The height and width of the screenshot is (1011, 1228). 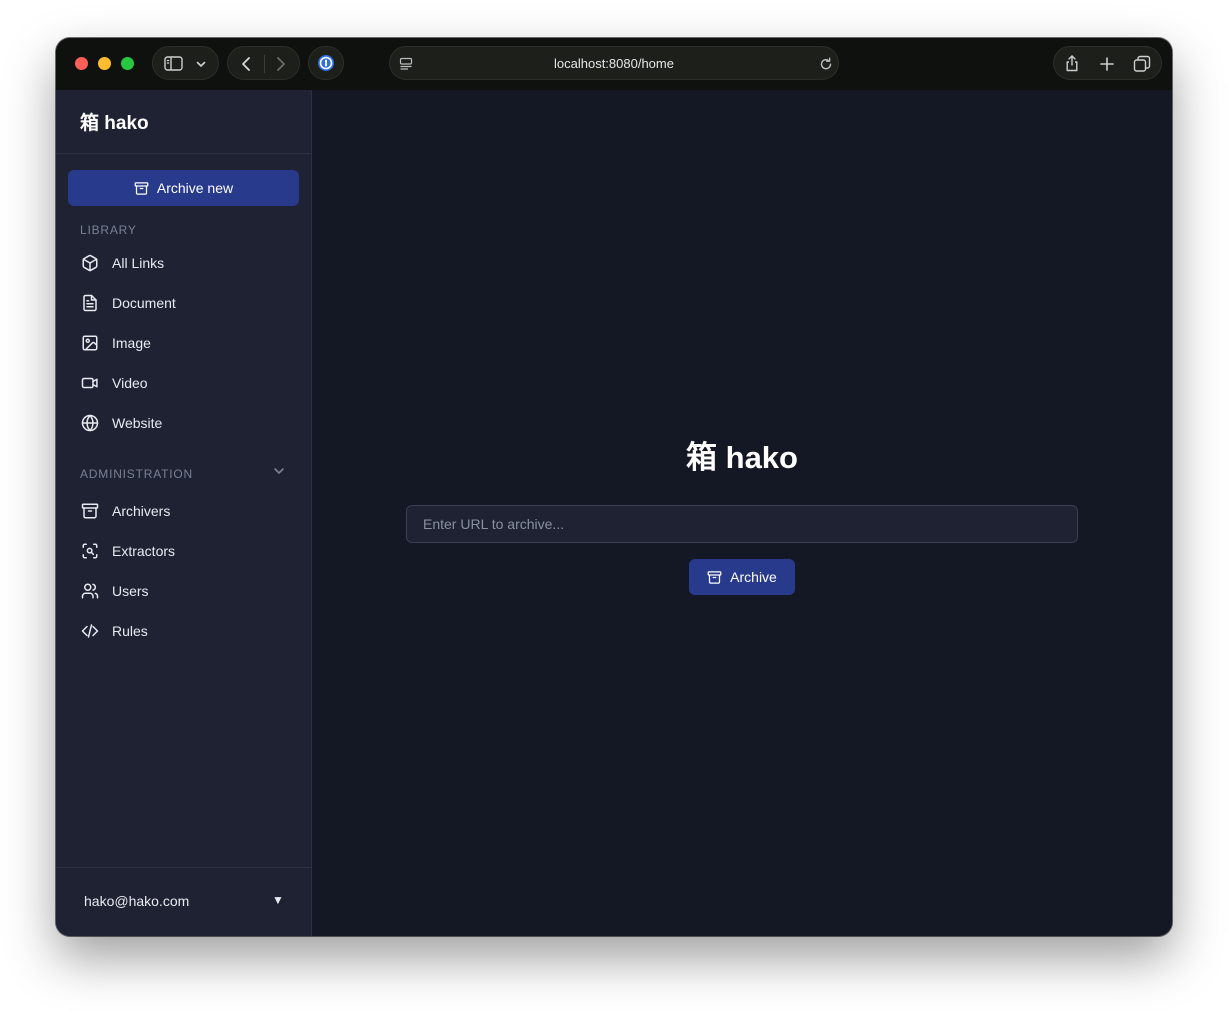 I want to click on sidebar-item-website: Website, so click(x=183, y=423).